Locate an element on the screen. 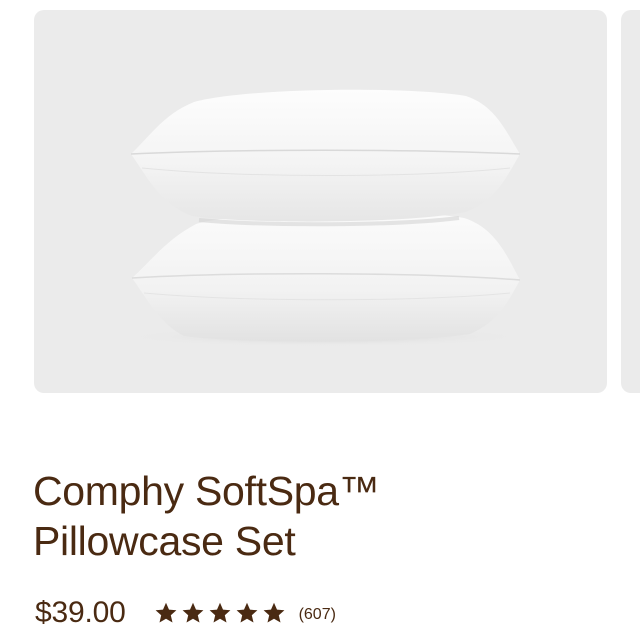  price-rating-row: $39.00 (607) is located at coordinates (185, 613).